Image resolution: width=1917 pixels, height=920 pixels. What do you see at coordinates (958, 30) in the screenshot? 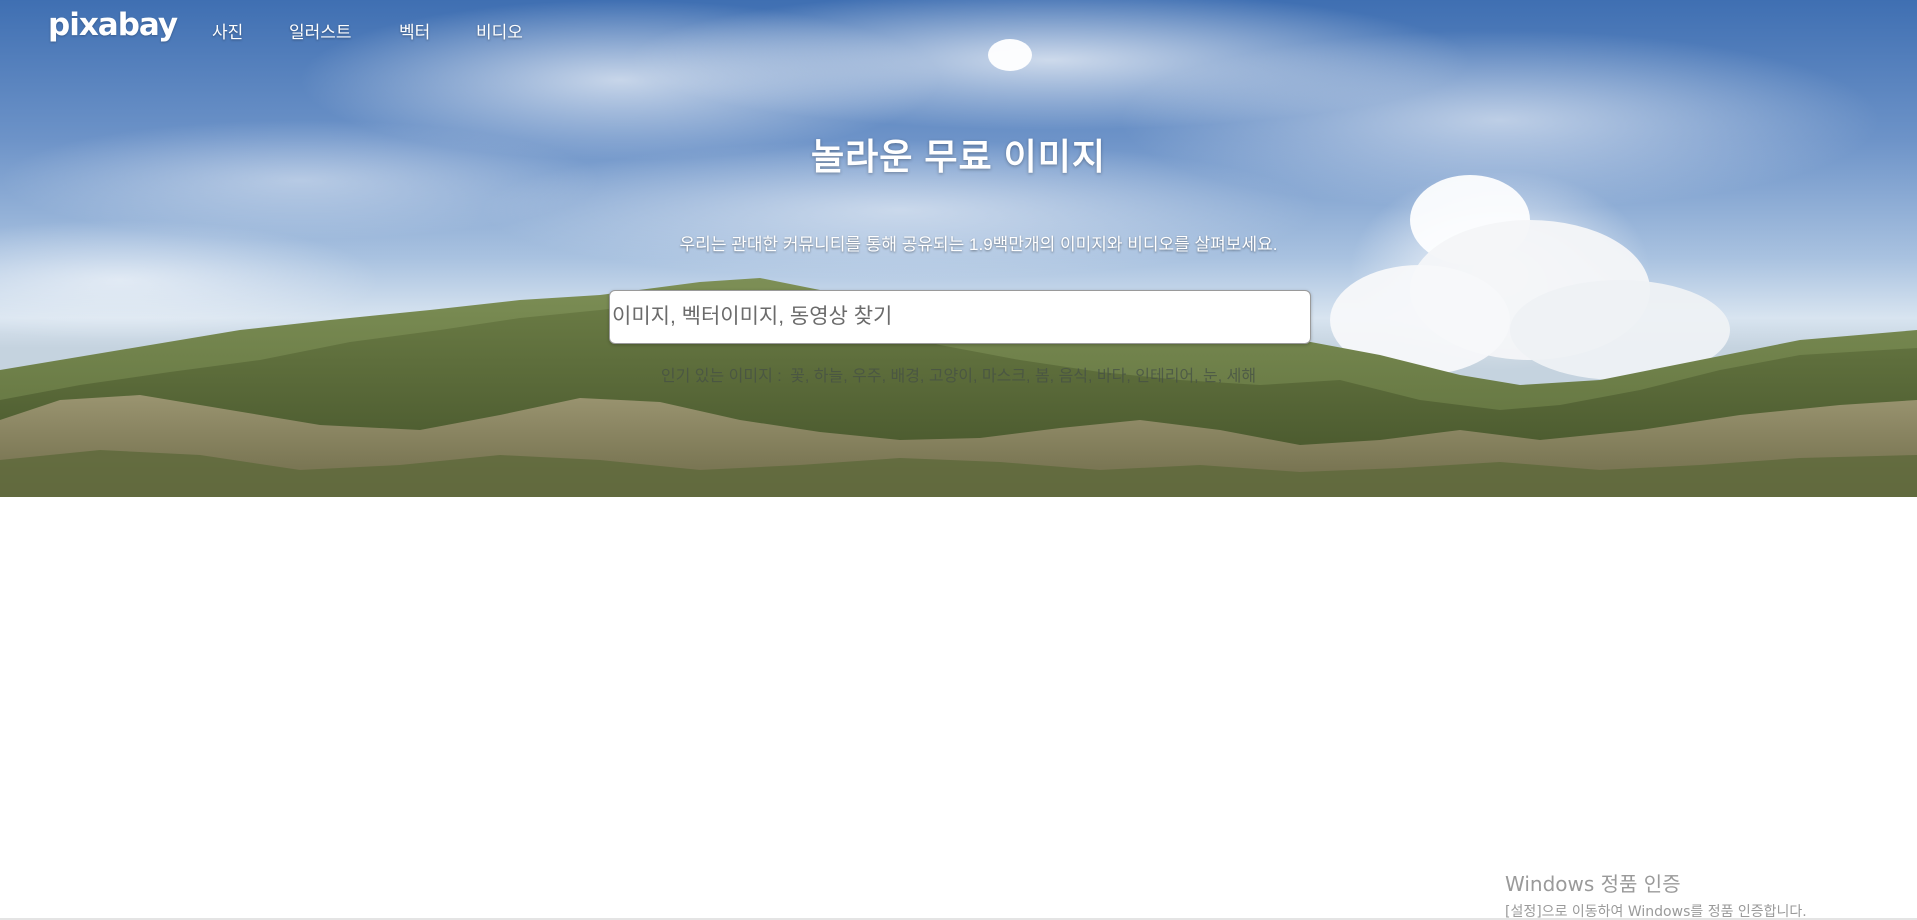
I see `top-navigation: pixabay 사진 일러스트 벡터 비디오` at bounding box center [958, 30].